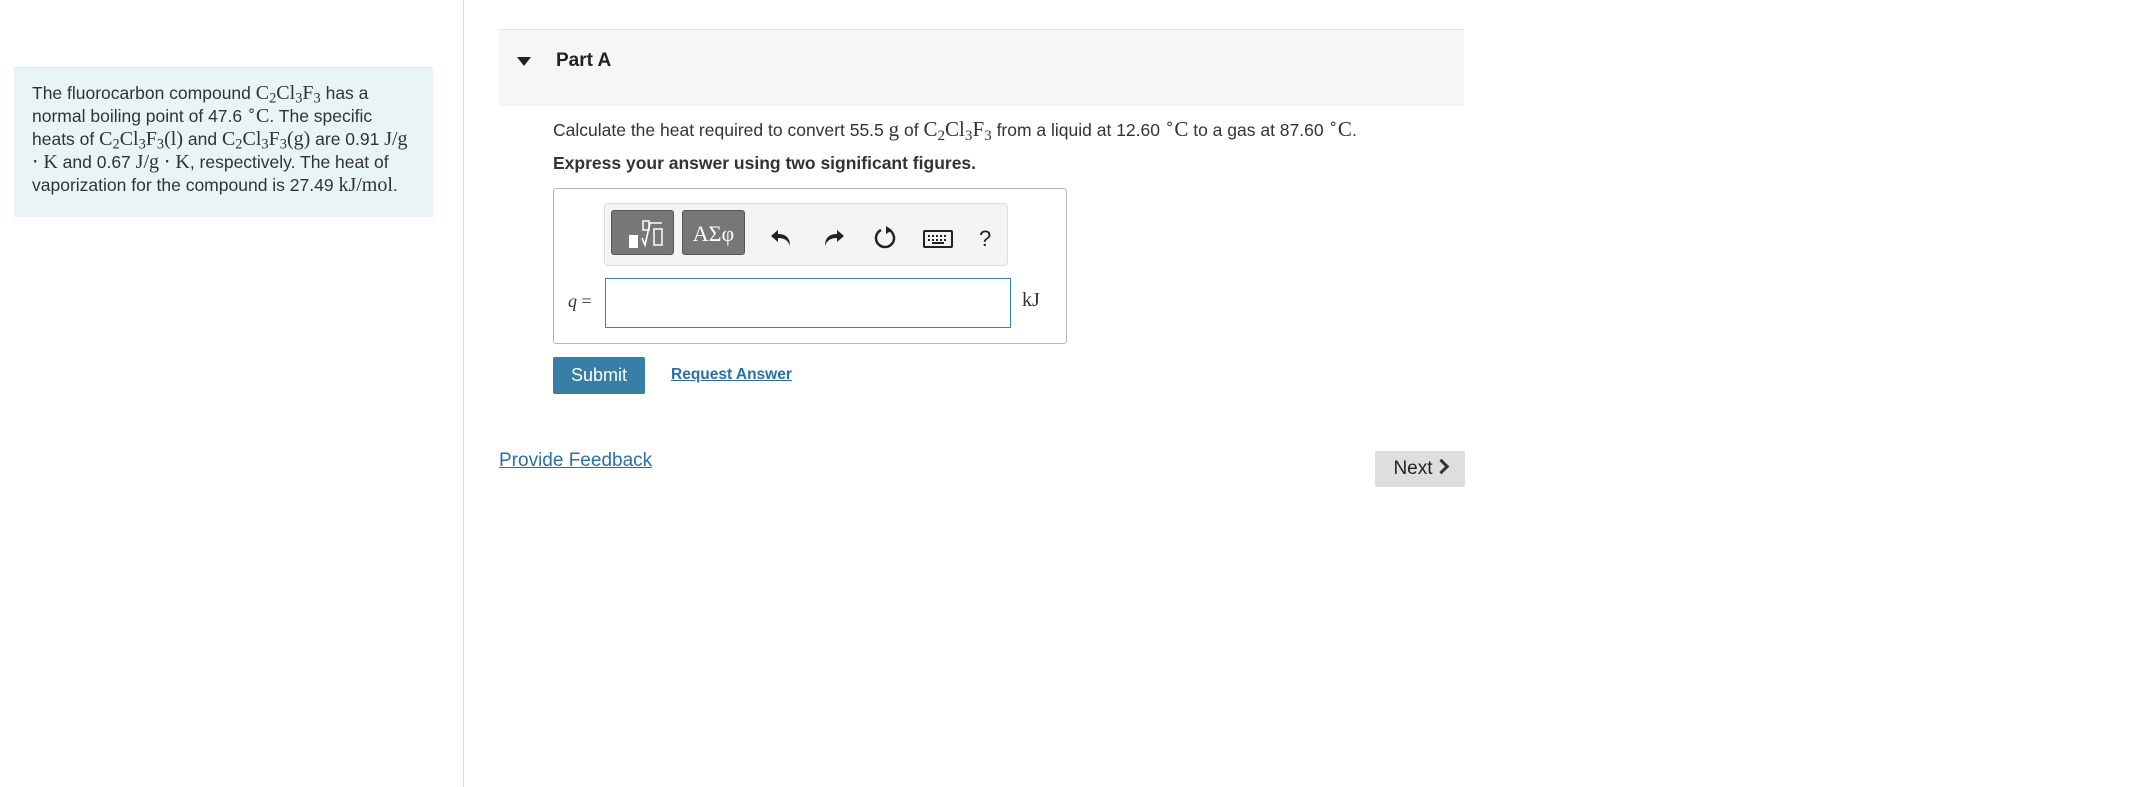 The image size is (2144, 787). What do you see at coordinates (1413, 468) in the screenshot?
I see `next-label: Next` at bounding box center [1413, 468].